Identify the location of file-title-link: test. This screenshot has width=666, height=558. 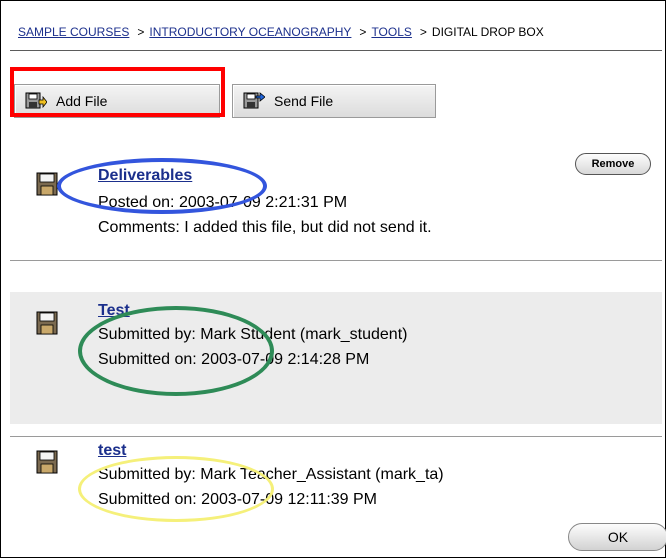
(112, 451).